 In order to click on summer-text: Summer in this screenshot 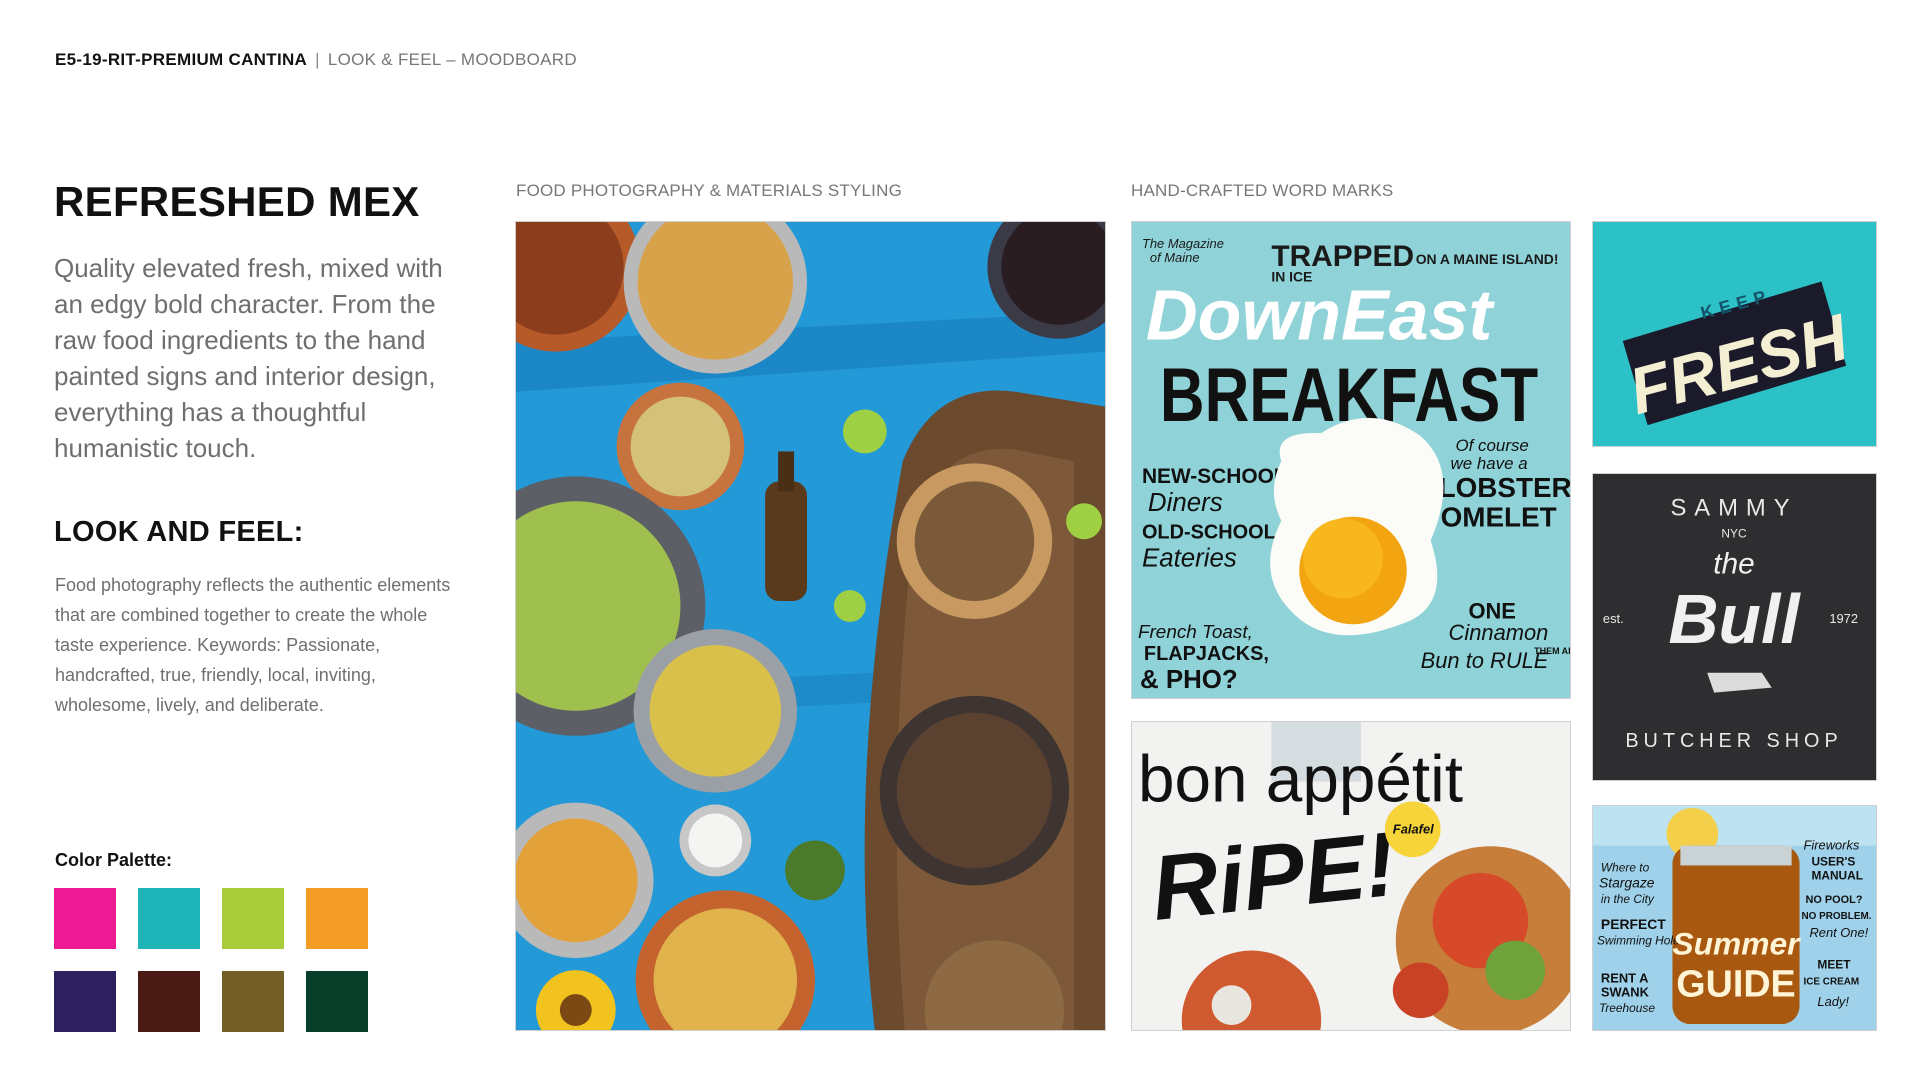, I will do `click(1736, 944)`.